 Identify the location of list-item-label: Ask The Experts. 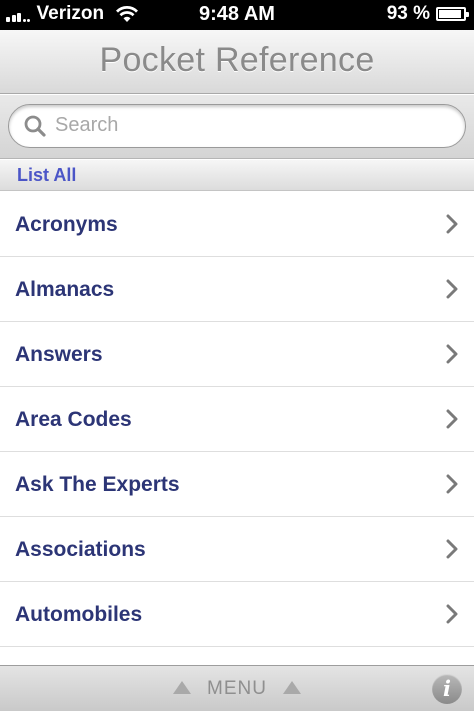
(97, 484).